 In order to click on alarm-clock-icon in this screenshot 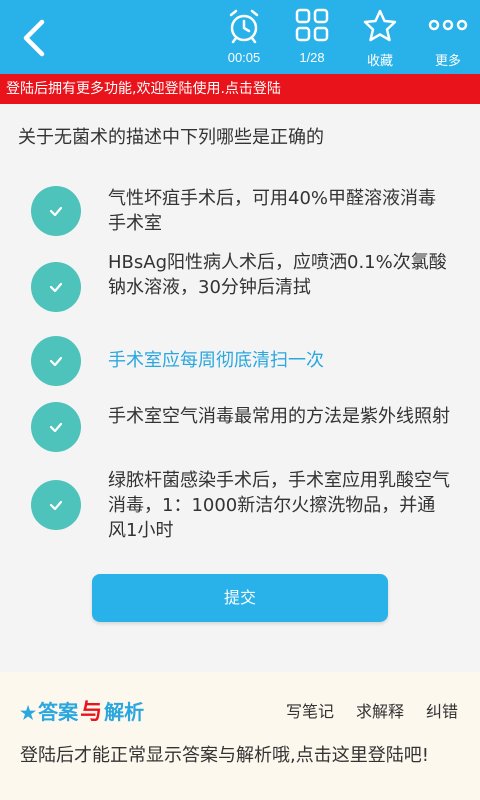, I will do `click(244, 26)`.